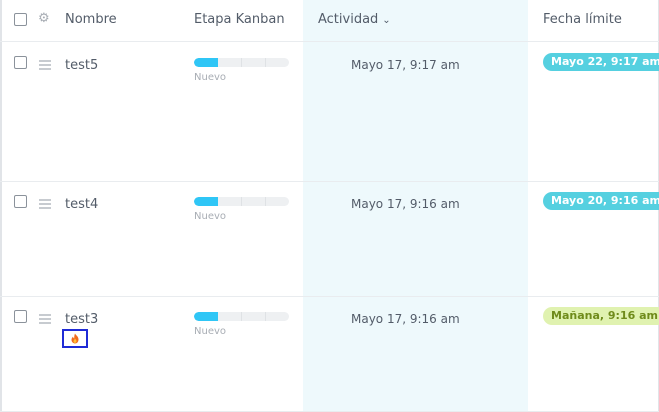  Describe the element at coordinates (582, 19) in the screenshot. I see `column-header-deadline: Fecha límite` at that location.